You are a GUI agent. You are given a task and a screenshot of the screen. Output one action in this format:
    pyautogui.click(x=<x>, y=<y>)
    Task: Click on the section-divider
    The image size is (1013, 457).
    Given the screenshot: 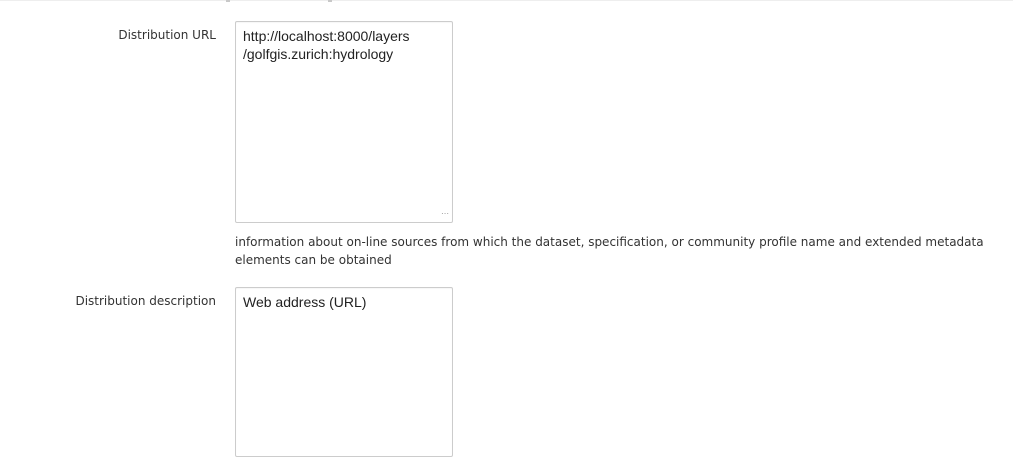 What is the action you would take?
    pyautogui.click(x=506, y=0)
    